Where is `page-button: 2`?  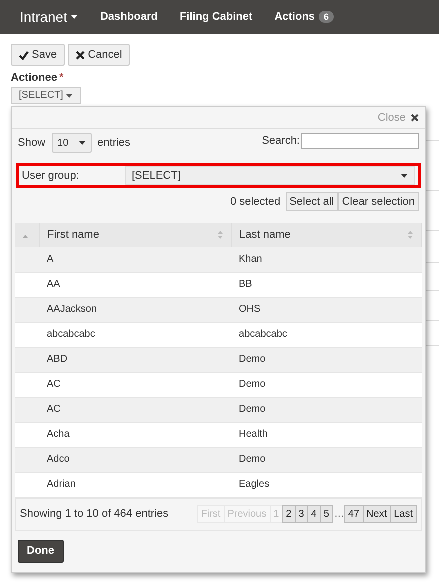 page-button: 2 is located at coordinates (289, 514).